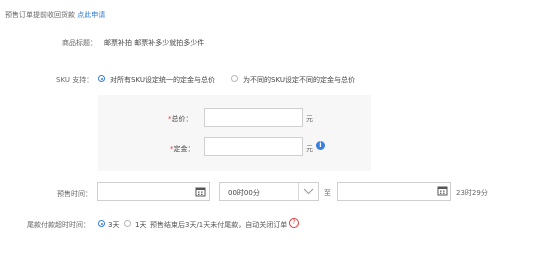  What do you see at coordinates (58, 225) in the screenshot?
I see `final-payment-timeout-label: 尾款付款超时时间：` at bounding box center [58, 225].